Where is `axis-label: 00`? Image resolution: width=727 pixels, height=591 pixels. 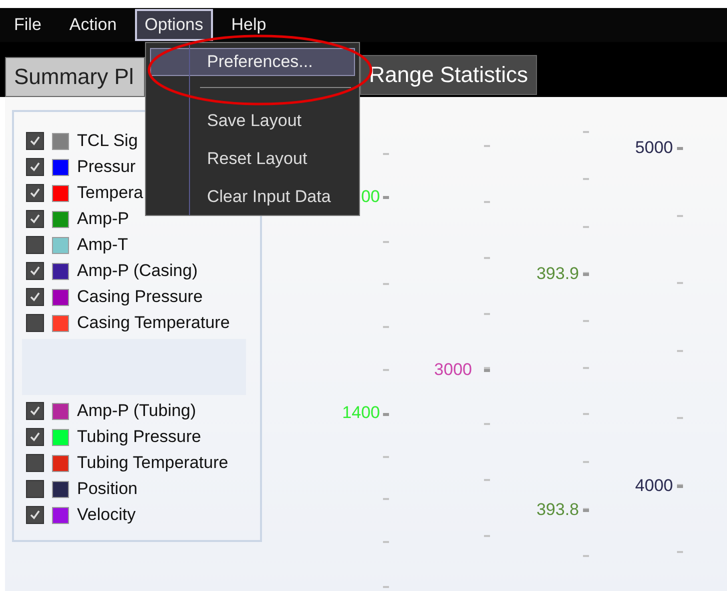
axis-label: 00 is located at coordinates (370, 197).